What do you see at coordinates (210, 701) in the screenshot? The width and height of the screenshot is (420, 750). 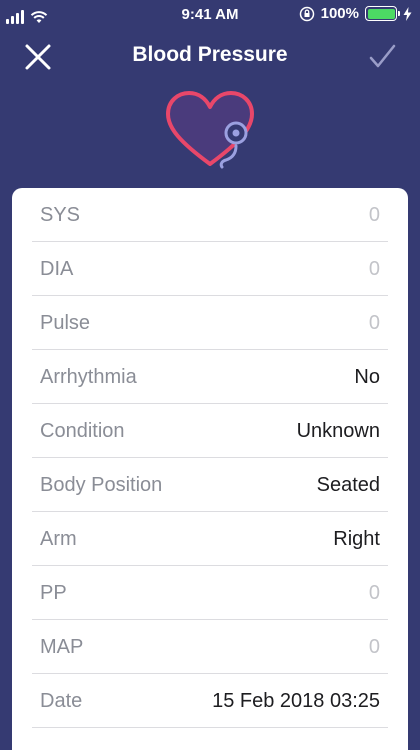 I see `field-row-date: Date 15 Feb 2018 03:25` at bounding box center [210, 701].